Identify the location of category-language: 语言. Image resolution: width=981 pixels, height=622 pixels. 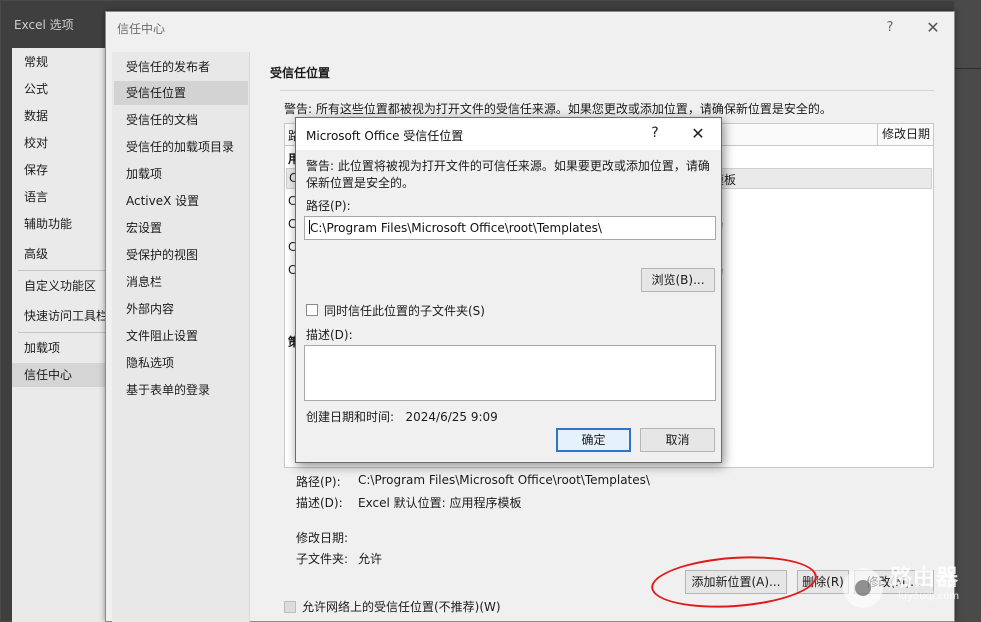
(62, 197).